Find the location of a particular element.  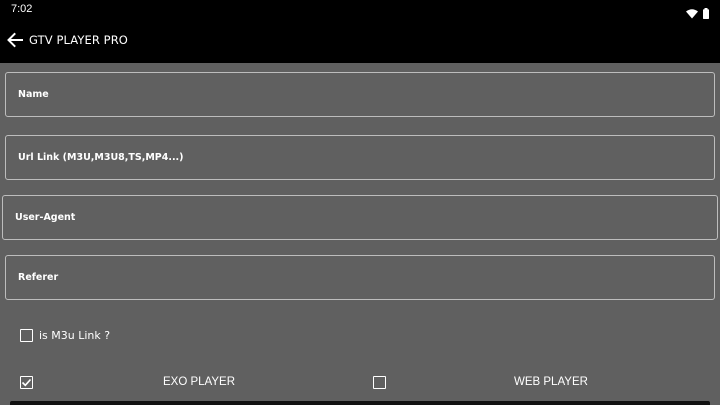

web-player-checkbox is located at coordinates (379, 382).